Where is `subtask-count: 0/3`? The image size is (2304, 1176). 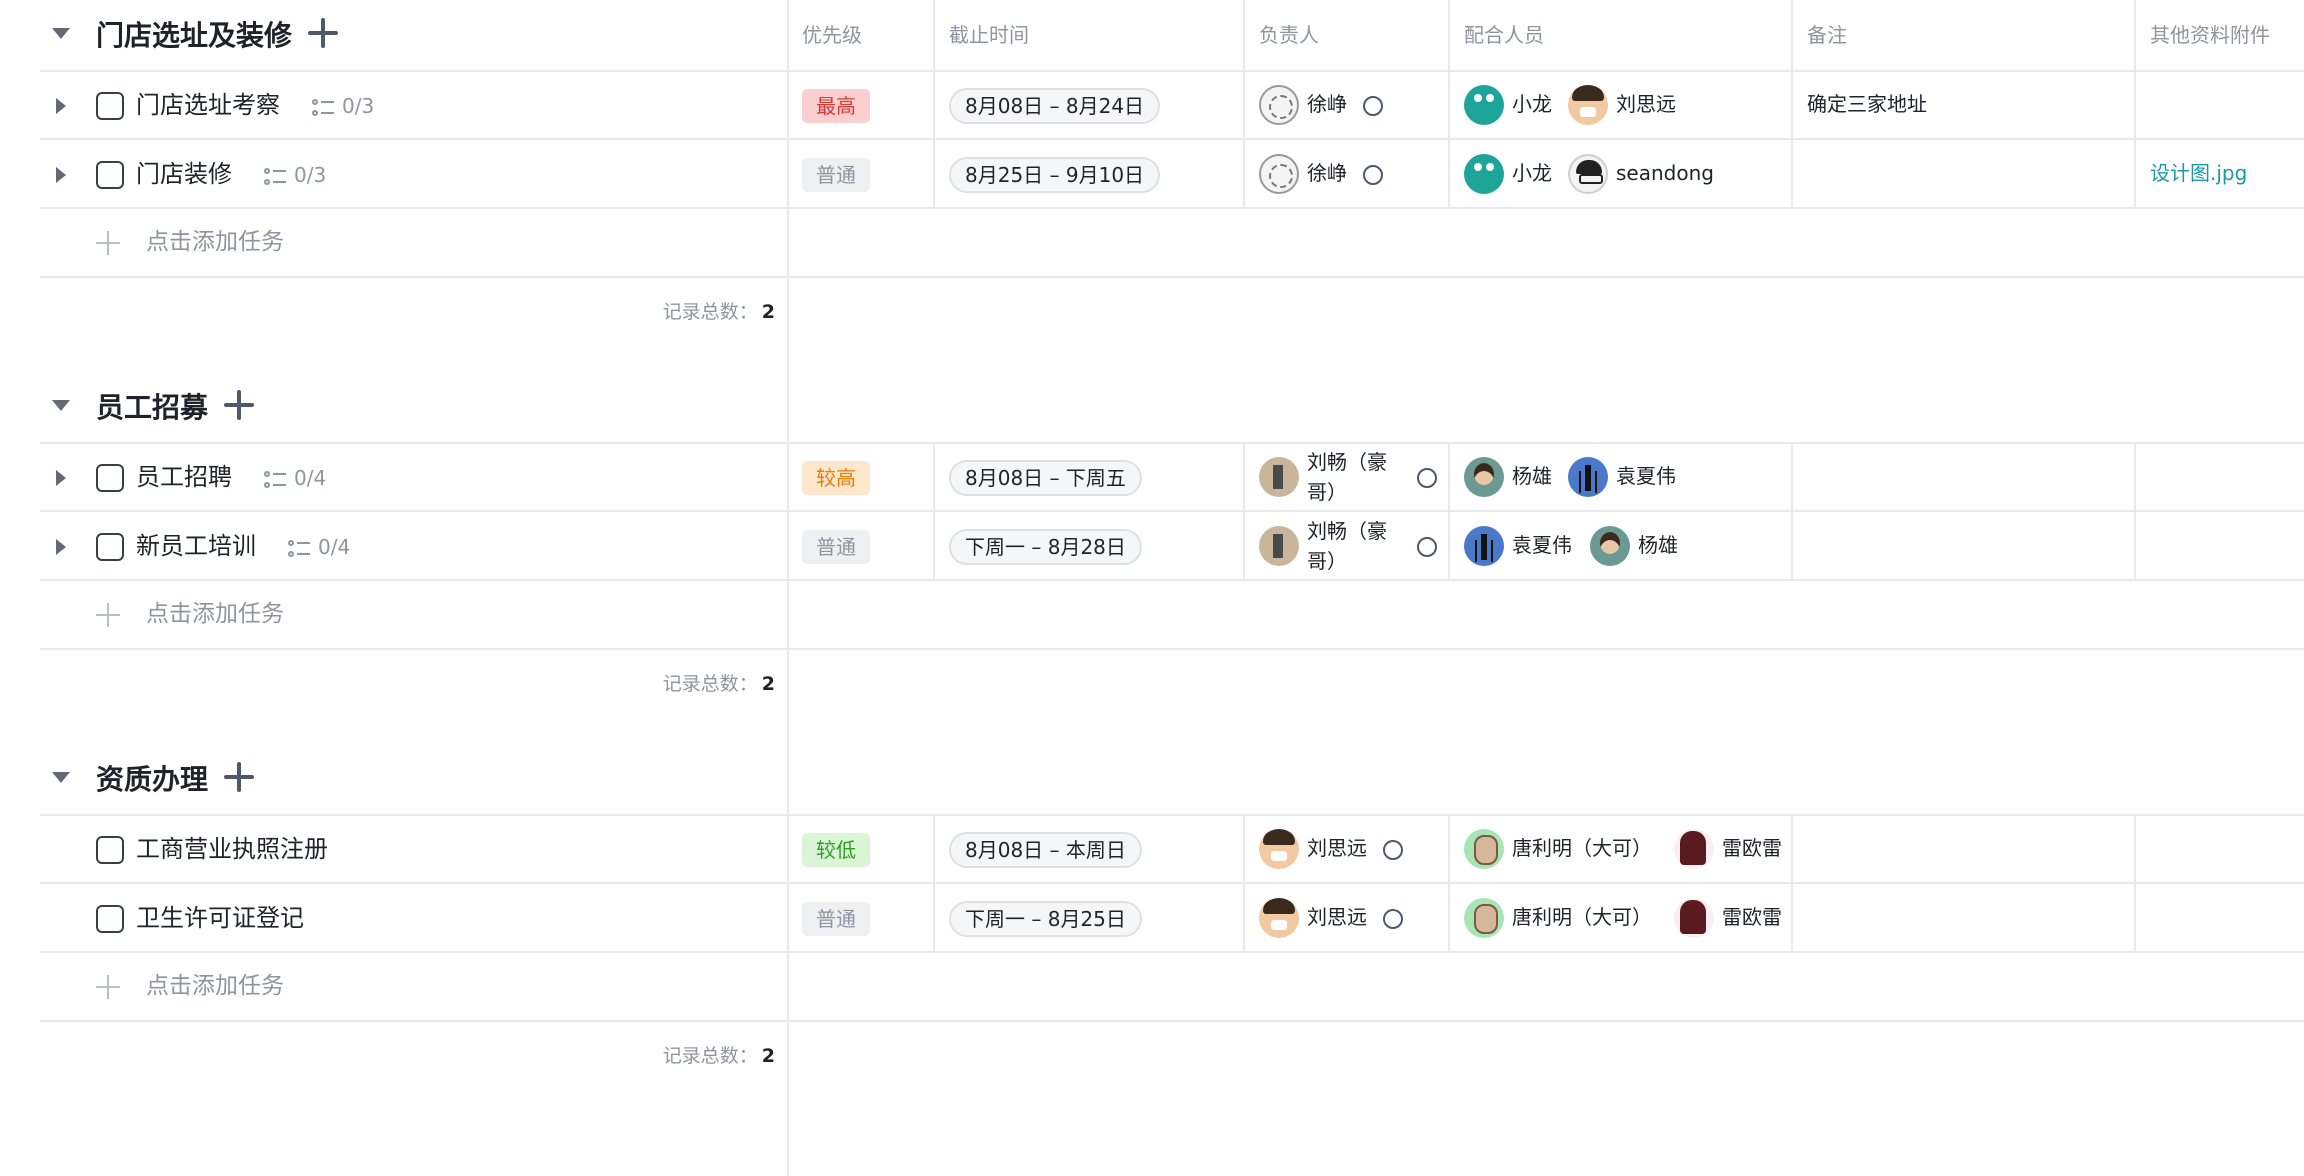 subtask-count: 0/3 is located at coordinates (343, 106).